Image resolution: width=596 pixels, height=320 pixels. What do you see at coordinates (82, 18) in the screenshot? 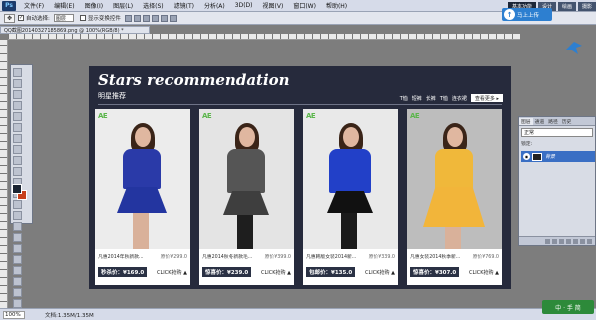
I see `show-transform-checkbox` at bounding box center [82, 18].